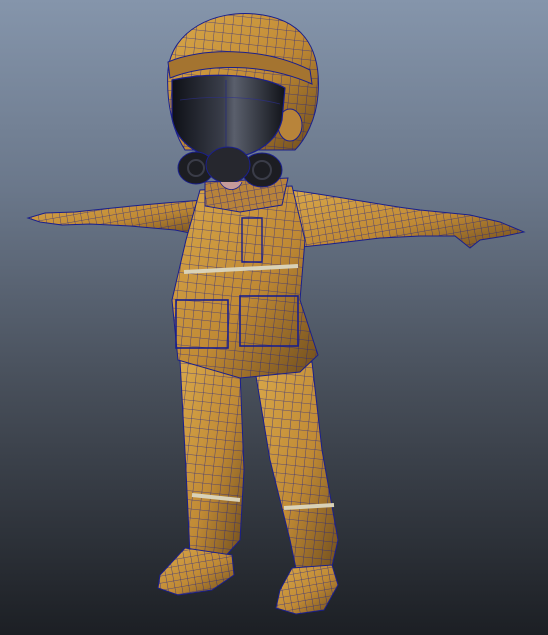  Describe the element at coordinates (407, 219) in the screenshot. I see `right-arm` at that location.